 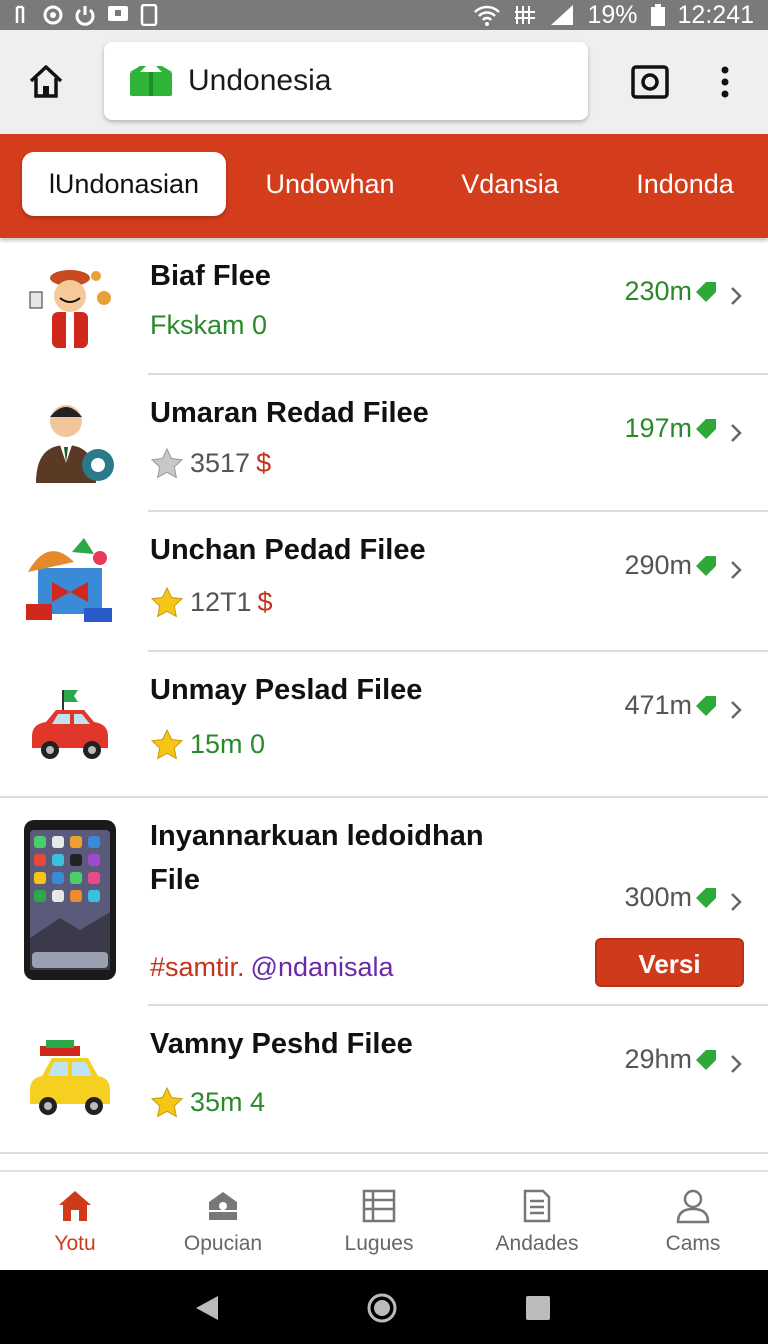 I want to click on url-text: Undonesia, so click(x=260, y=80).